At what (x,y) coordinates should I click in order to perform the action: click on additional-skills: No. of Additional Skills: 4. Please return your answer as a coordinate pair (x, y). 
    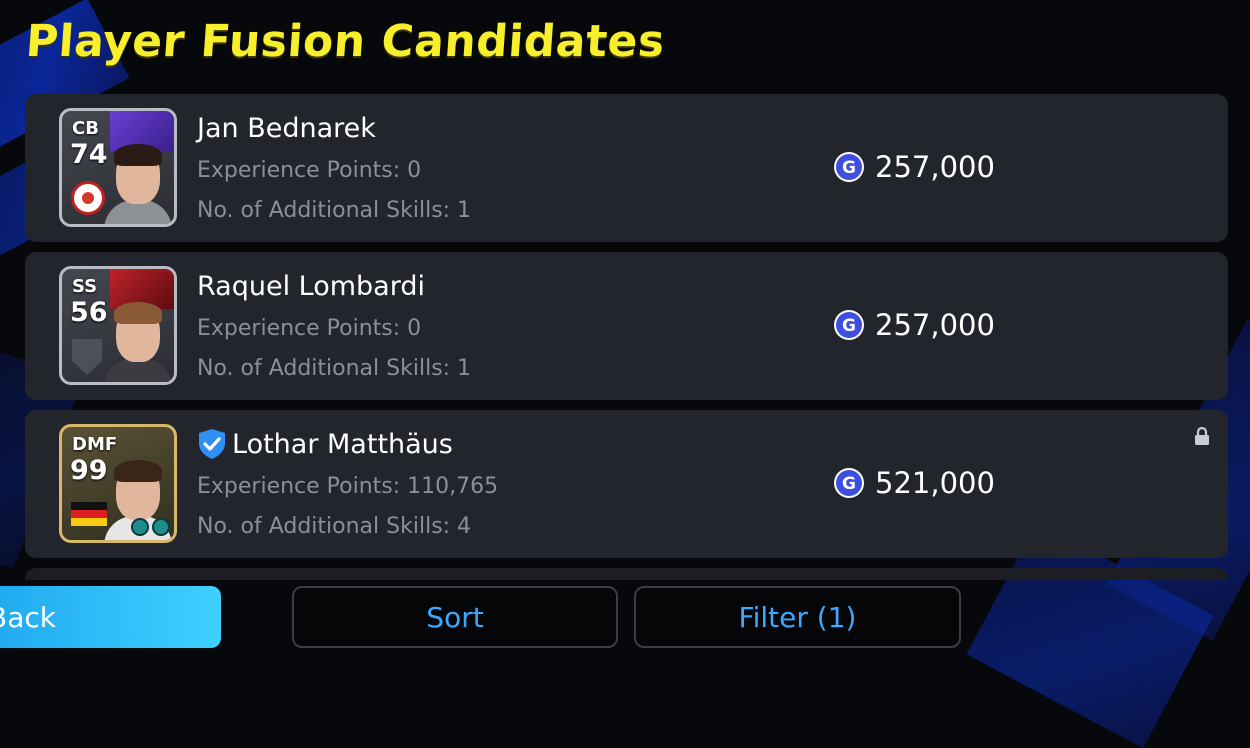
    Looking at the image, I should click on (334, 526).